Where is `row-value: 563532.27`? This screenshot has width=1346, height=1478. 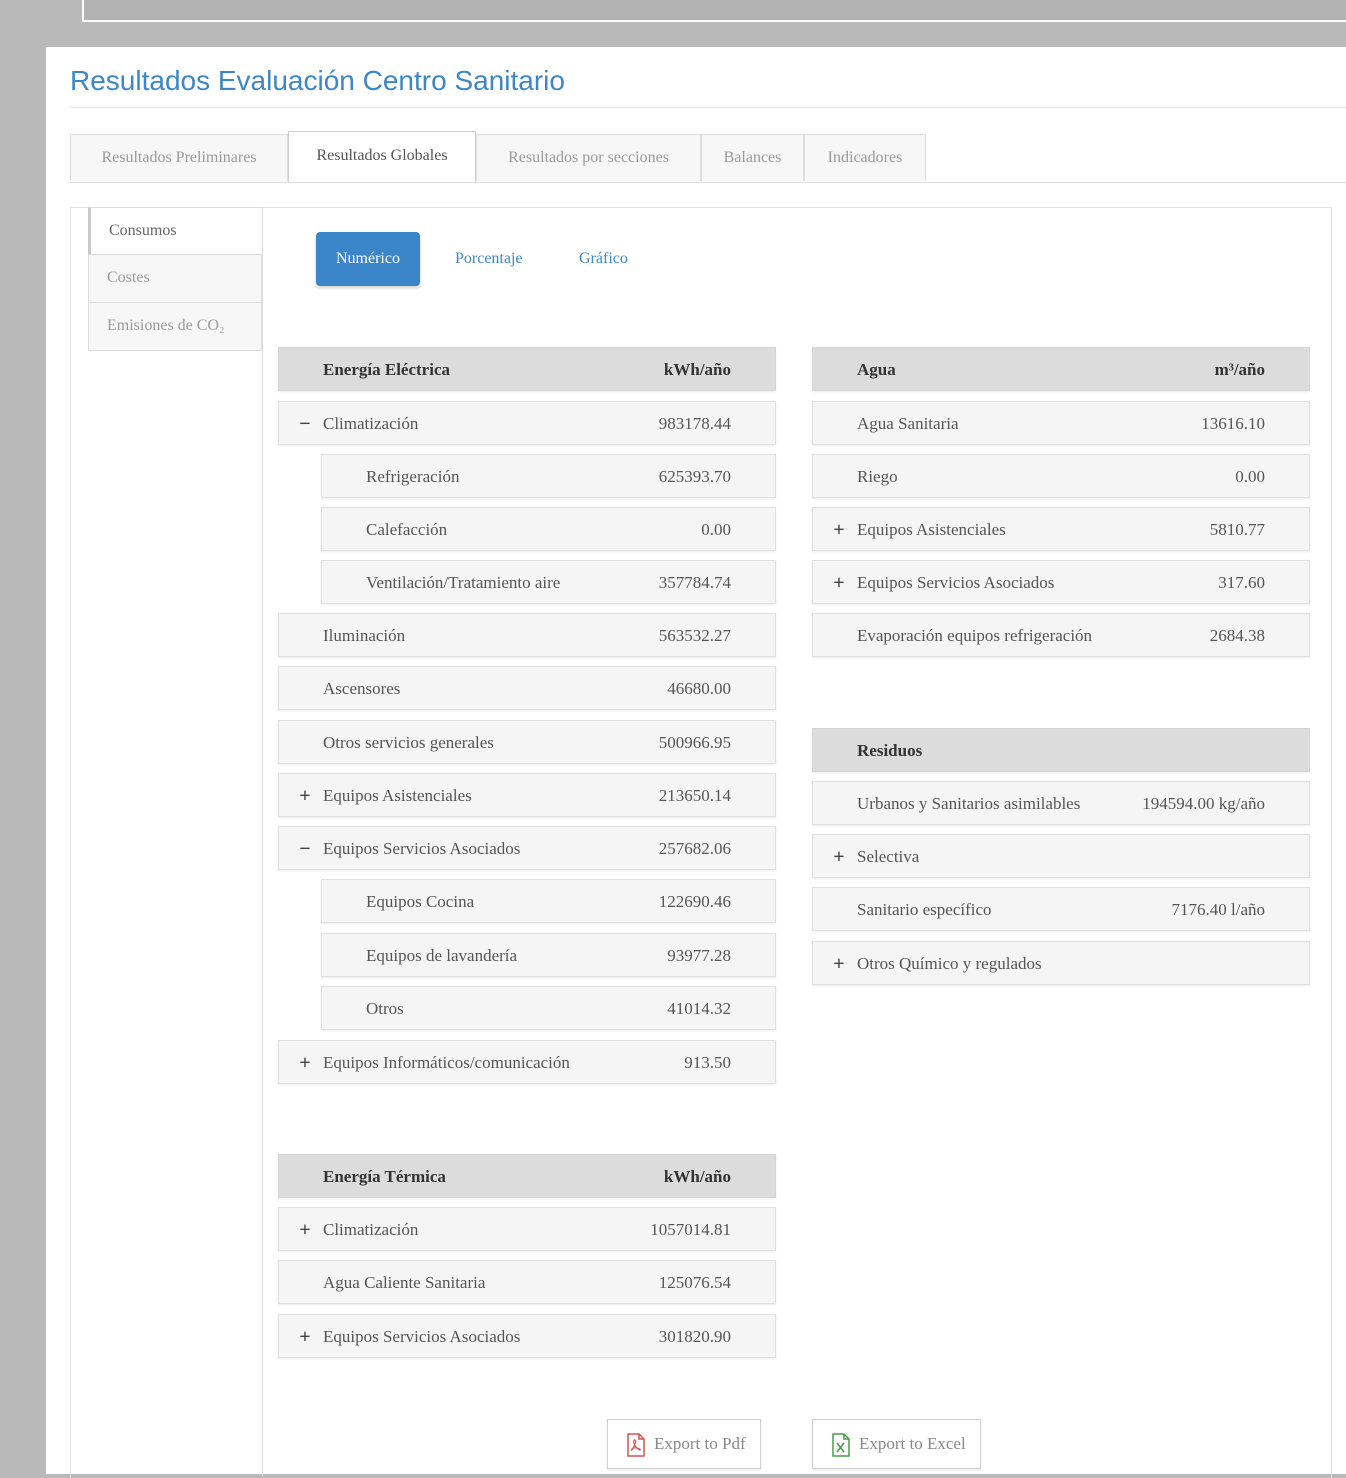 row-value: 563532.27 is located at coordinates (694, 635).